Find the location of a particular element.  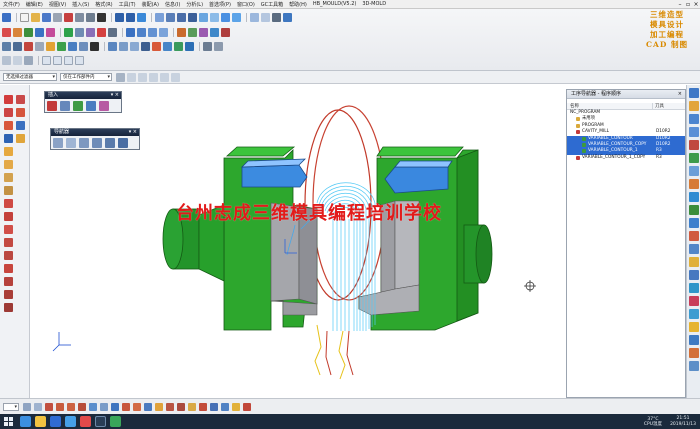

edit-section-icon is located at coordinates (181, 406).